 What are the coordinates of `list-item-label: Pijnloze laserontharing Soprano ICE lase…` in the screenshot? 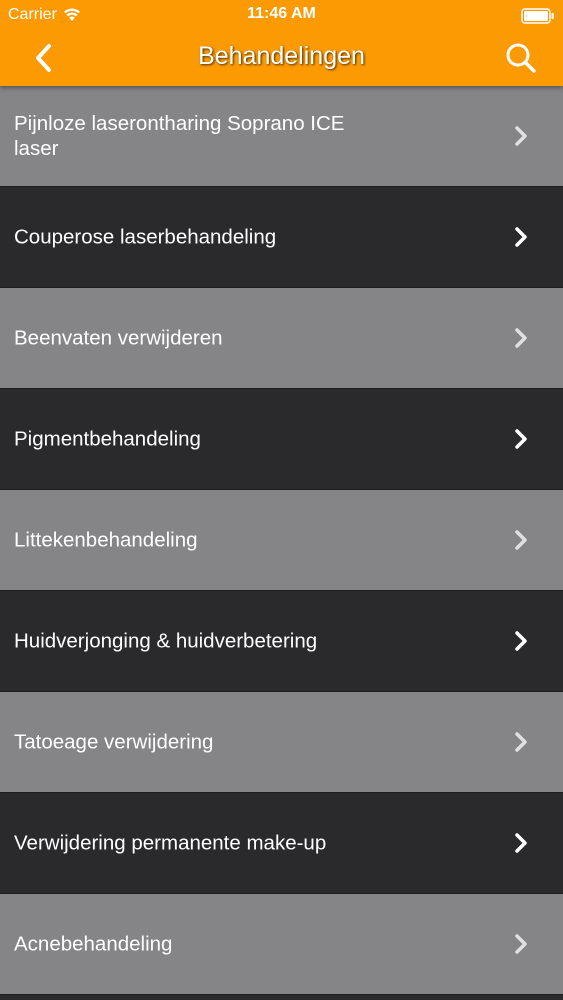 It's located at (179, 136).